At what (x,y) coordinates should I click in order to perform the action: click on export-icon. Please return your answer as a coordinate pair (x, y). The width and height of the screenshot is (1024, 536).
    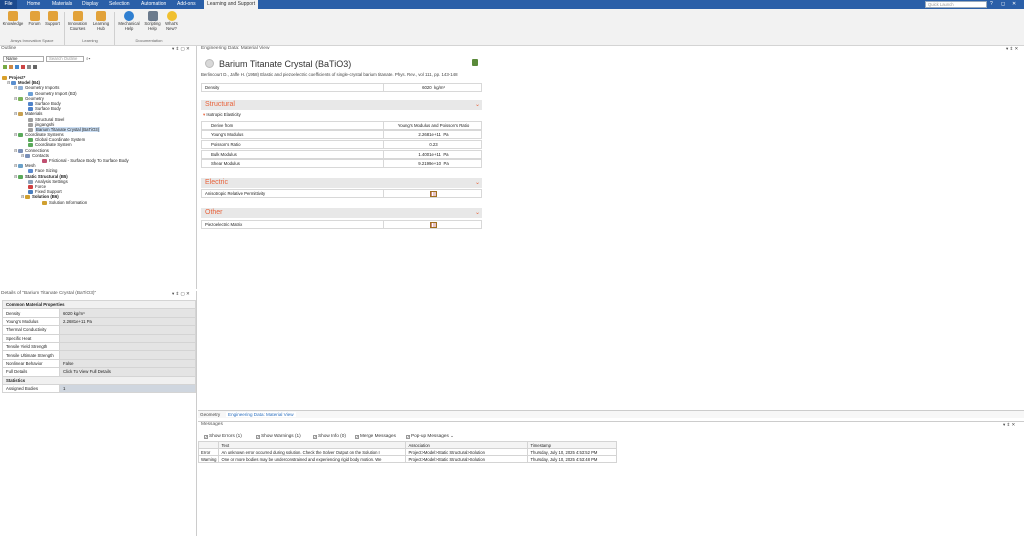
    Looking at the image, I should click on (475, 62).